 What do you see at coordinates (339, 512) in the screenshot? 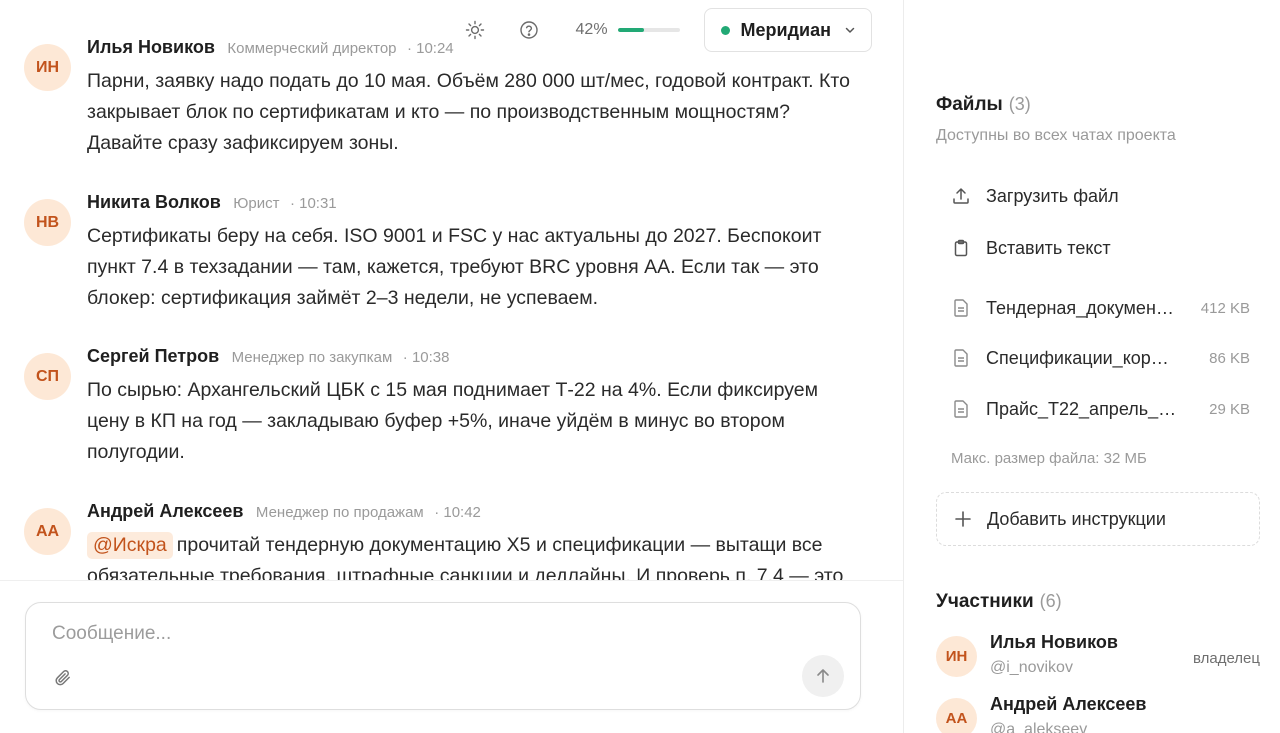
I see `author-role: Менеджер по продажам` at bounding box center [339, 512].